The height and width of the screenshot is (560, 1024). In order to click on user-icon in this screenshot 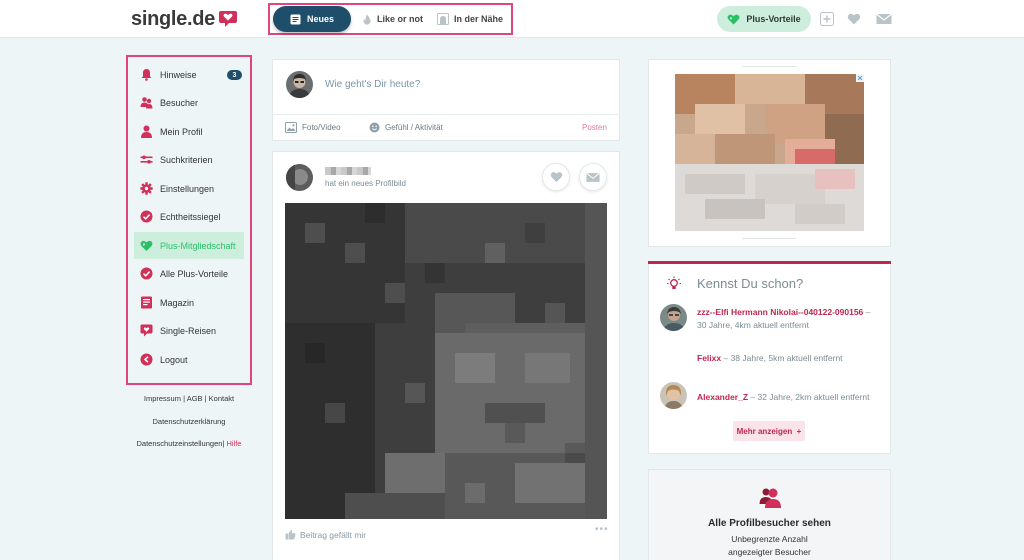, I will do `click(146, 131)`.